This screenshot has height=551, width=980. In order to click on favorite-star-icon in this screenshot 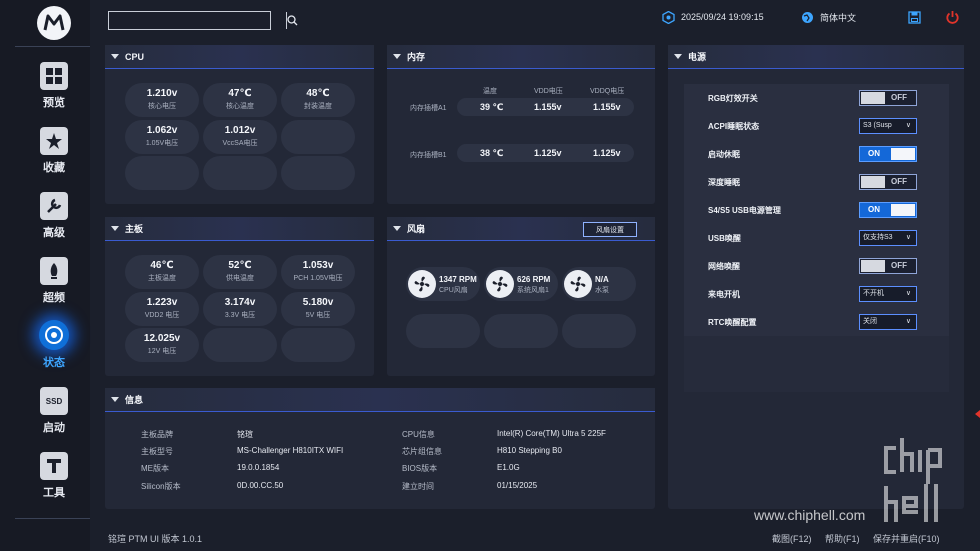, I will do `click(54, 141)`.